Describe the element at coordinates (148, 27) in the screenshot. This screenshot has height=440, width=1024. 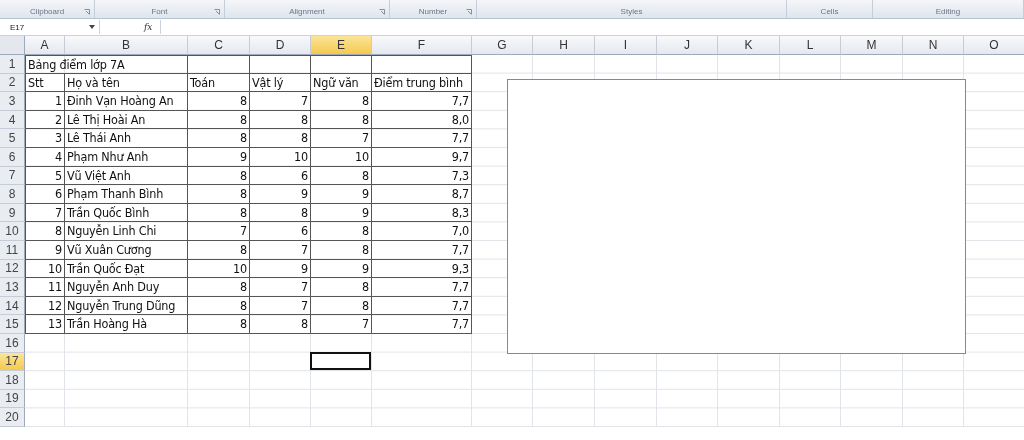
I see `insert-function-button: fx` at that location.